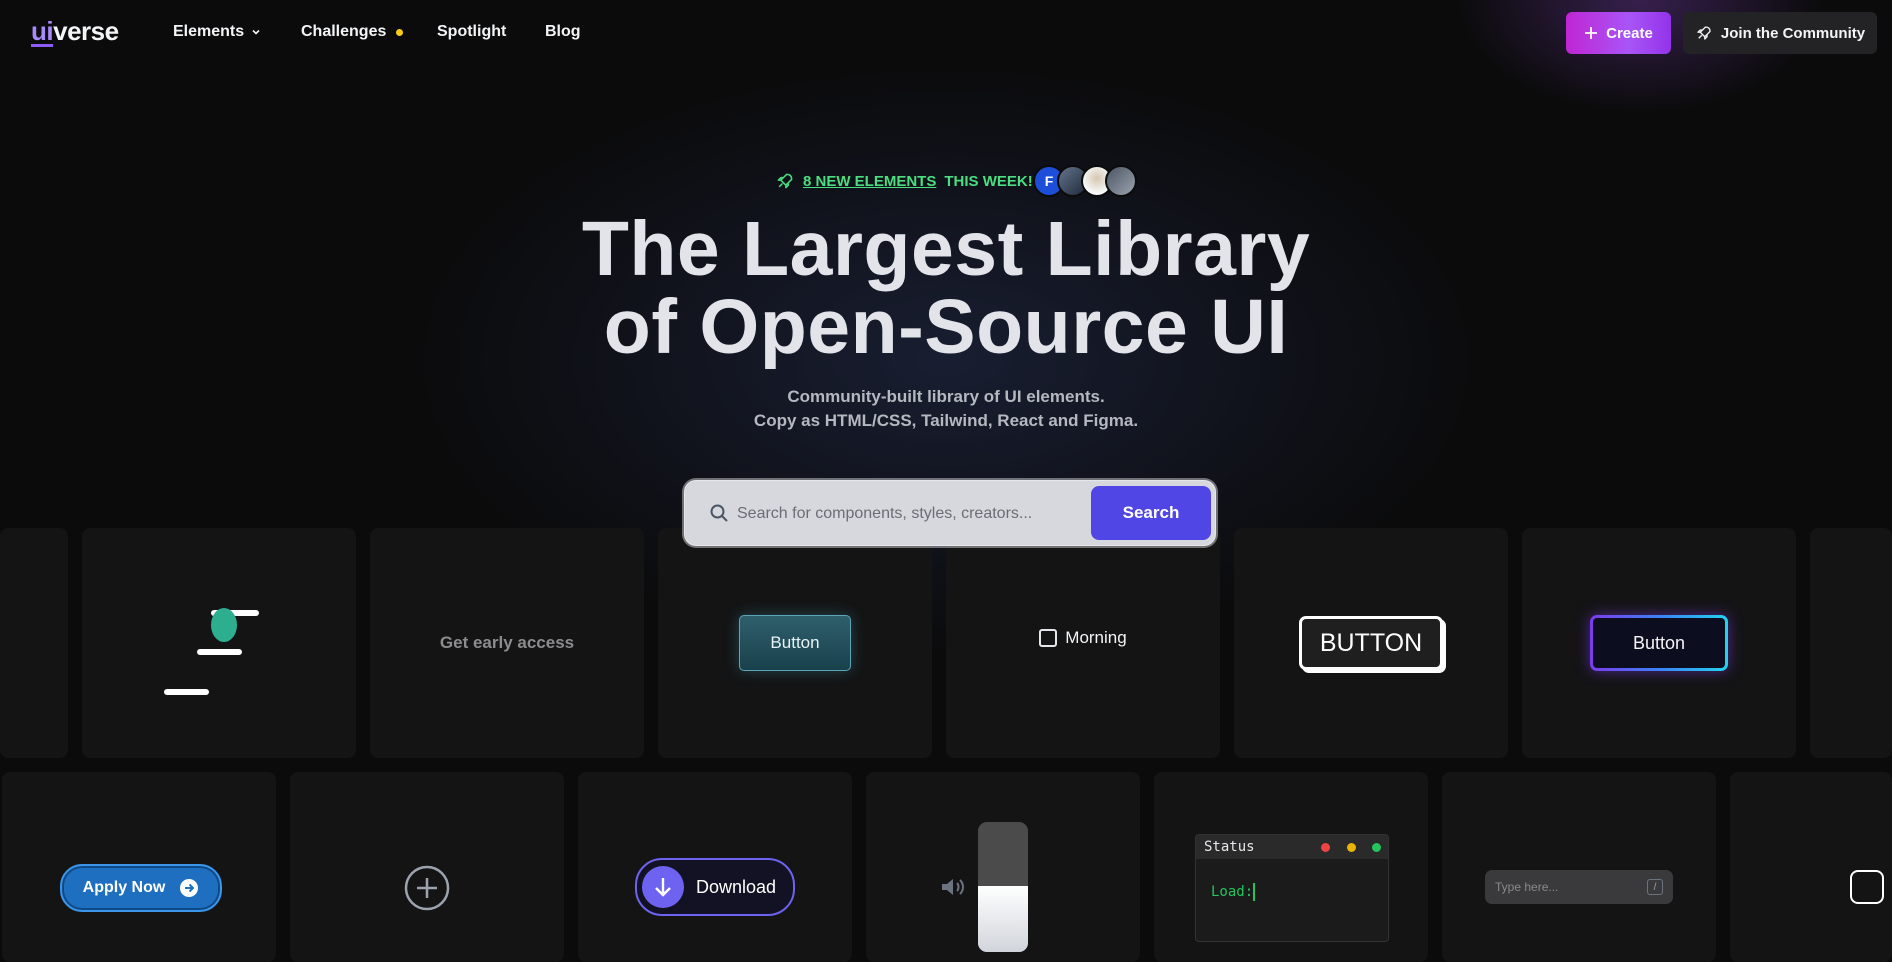  Describe the element at coordinates (1232, 892) in the screenshot. I see `terminal-text: Load:` at that location.